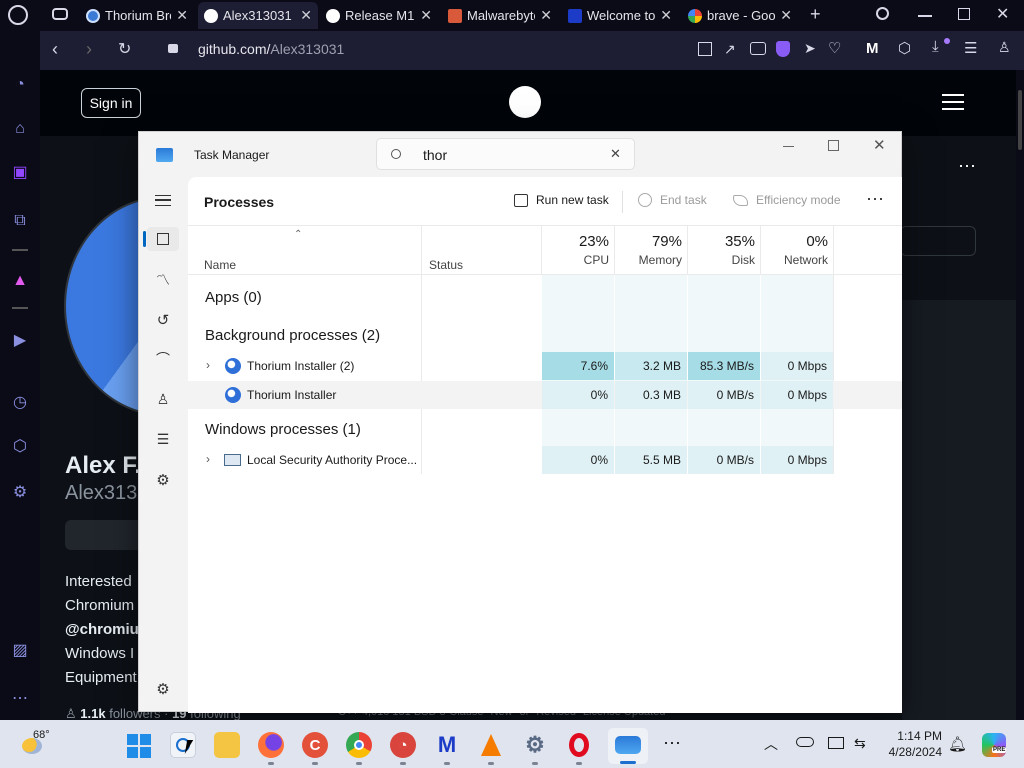 Image resolution: width=1024 pixels, height=768 pixels. Describe the element at coordinates (20, 651) in the screenshot. I see `gallery-icon: ▨` at that location.